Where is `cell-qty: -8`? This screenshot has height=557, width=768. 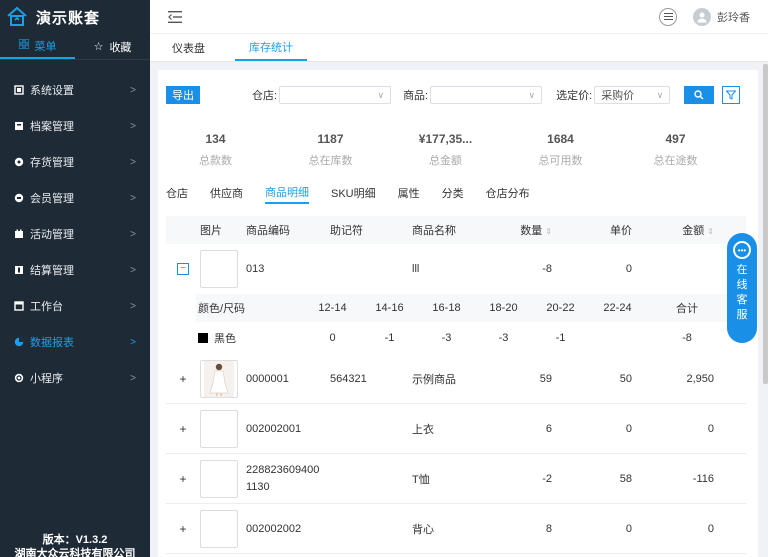 cell-qty: -8 is located at coordinates (547, 269).